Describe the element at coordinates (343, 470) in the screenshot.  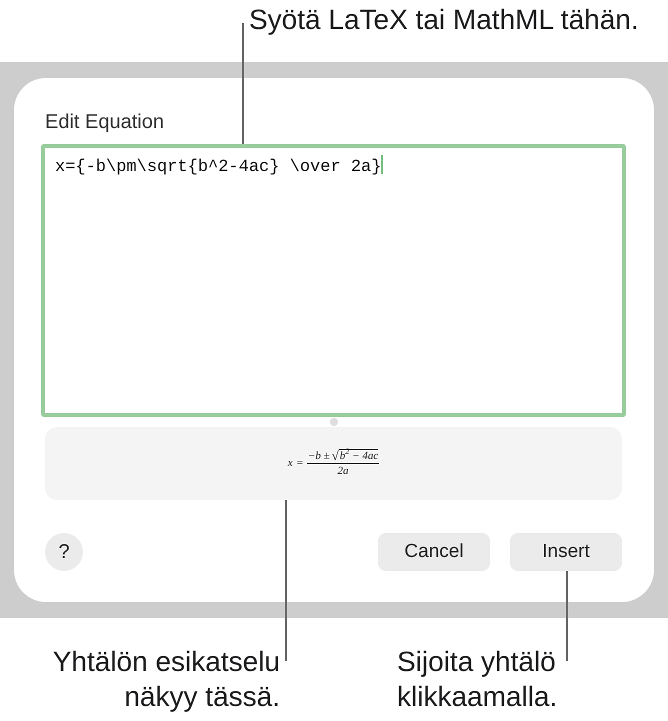
I see `denominator-text: 2a` at that location.